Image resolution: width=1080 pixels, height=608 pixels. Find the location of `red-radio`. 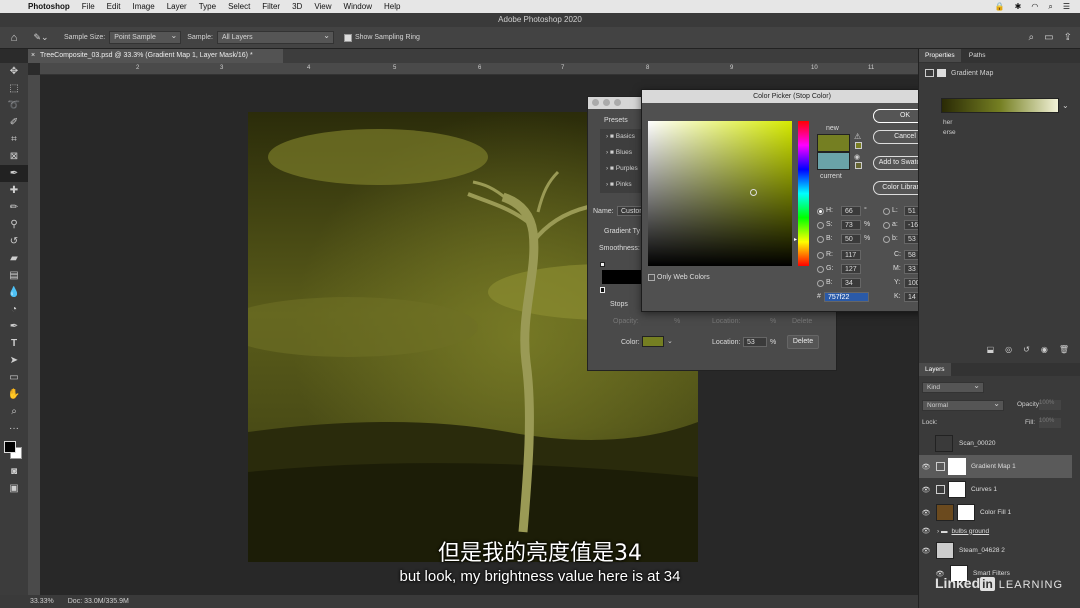

red-radio is located at coordinates (820, 255).